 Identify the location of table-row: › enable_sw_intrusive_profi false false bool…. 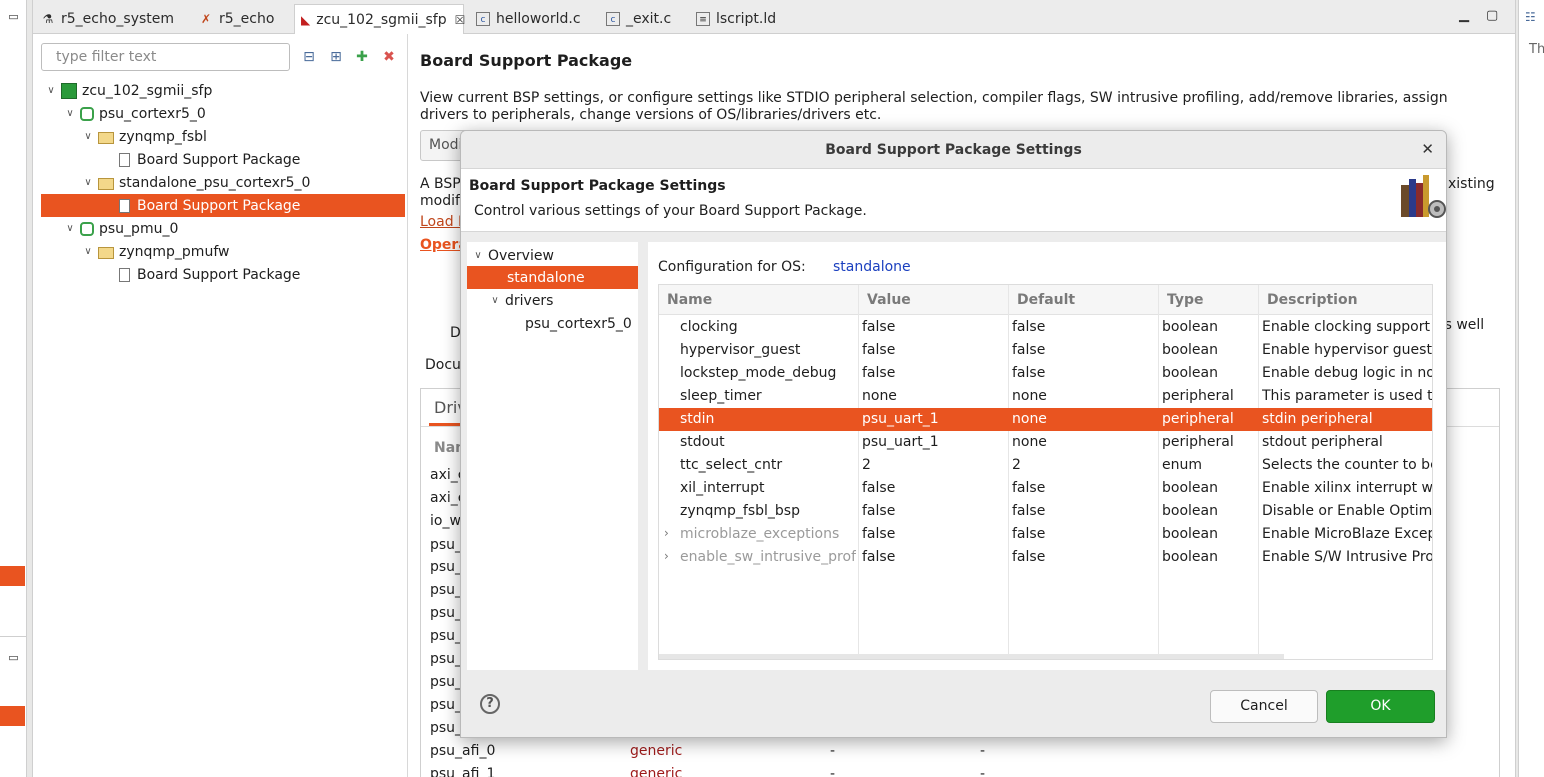
(1045, 557).